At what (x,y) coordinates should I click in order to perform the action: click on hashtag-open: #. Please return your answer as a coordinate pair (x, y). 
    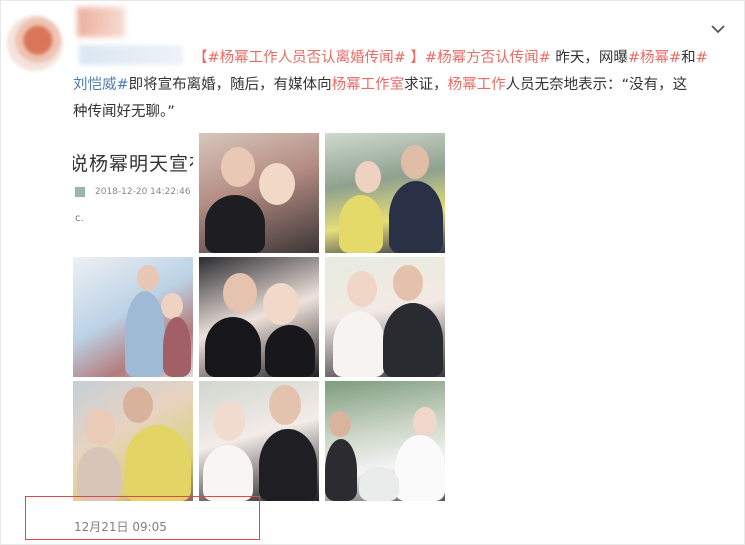
    Looking at the image, I should click on (702, 58).